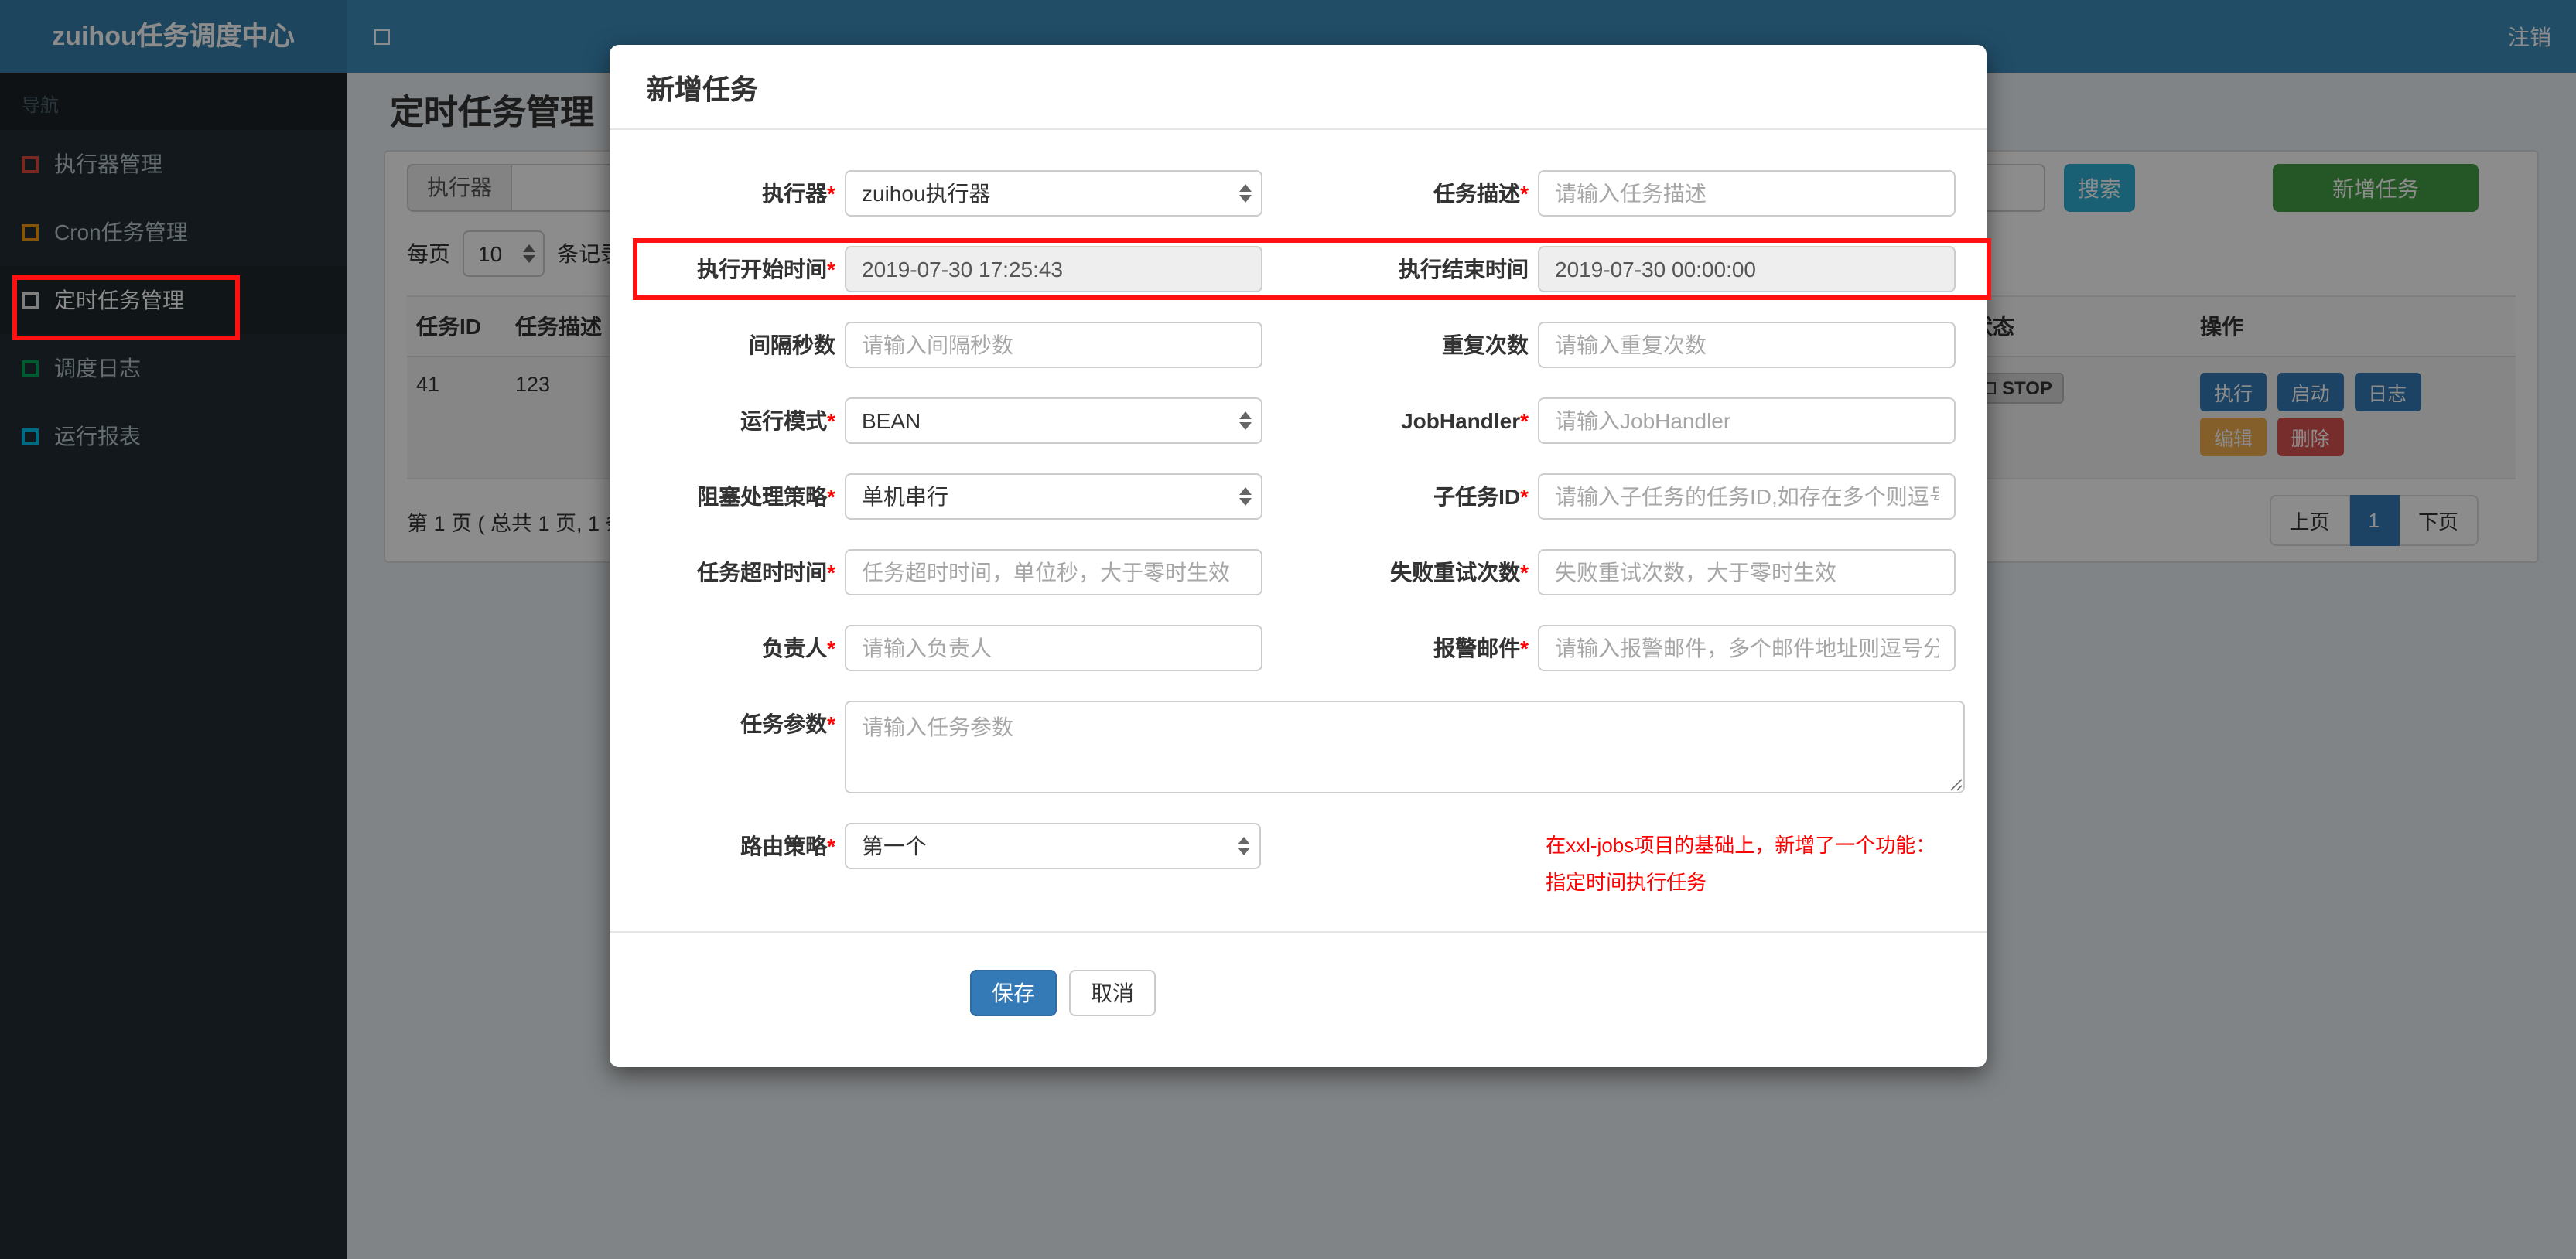 This screenshot has height=1259, width=2576. What do you see at coordinates (1747, 421) in the screenshot?
I see `job-handler-input` at bounding box center [1747, 421].